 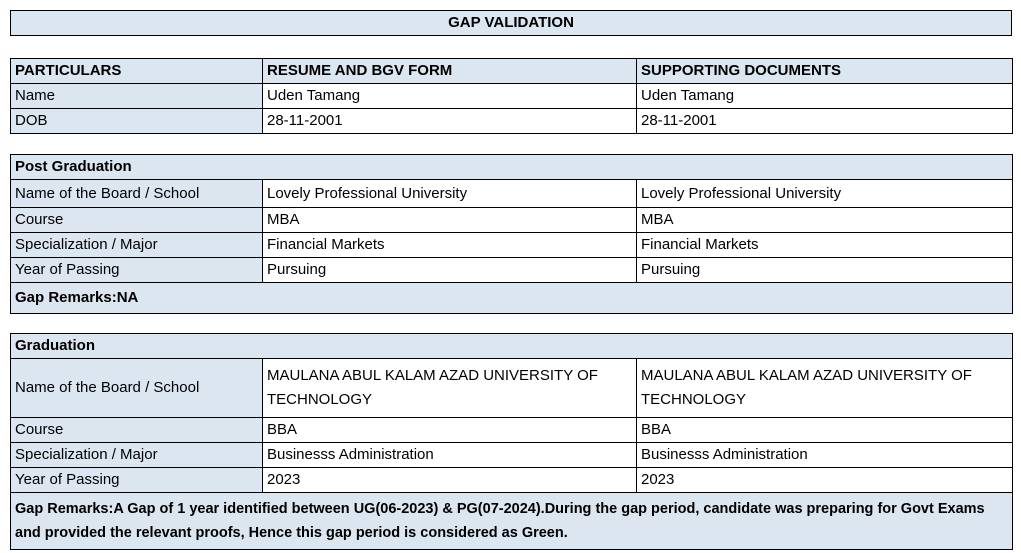 What do you see at coordinates (824, 480) in the screenshot?
I see `docs-value: 2023` at bounding box center [824, 480].